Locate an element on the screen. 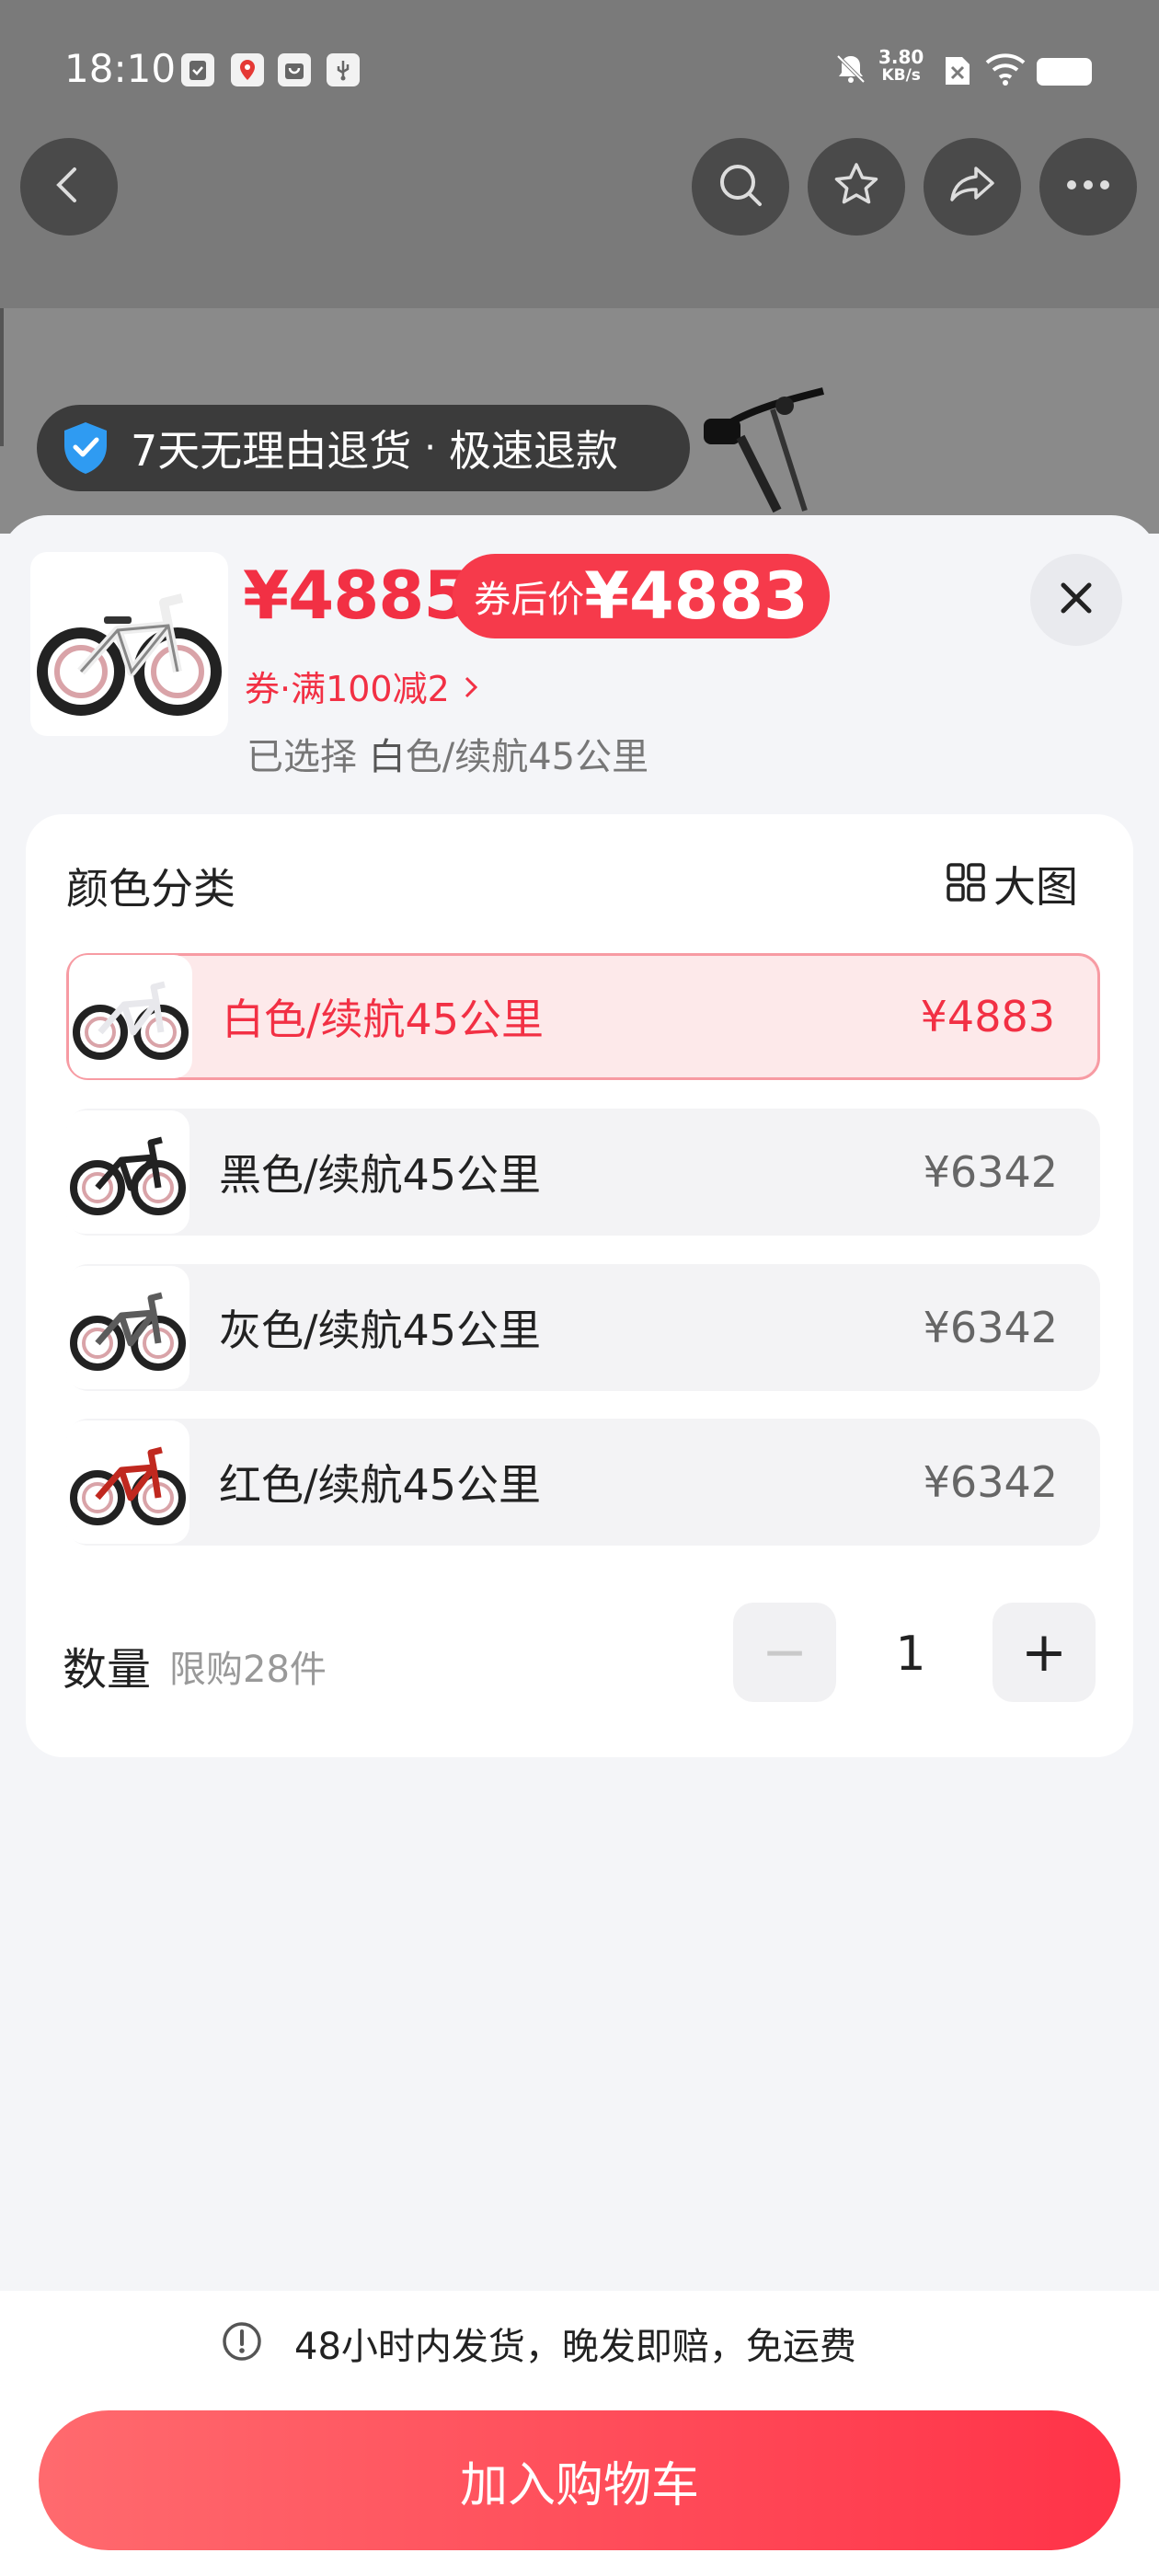 The image size is (1159, 2576). selected-variant-summary: 已选择 白色/续航45公里 is located at coordinates (447, 753).